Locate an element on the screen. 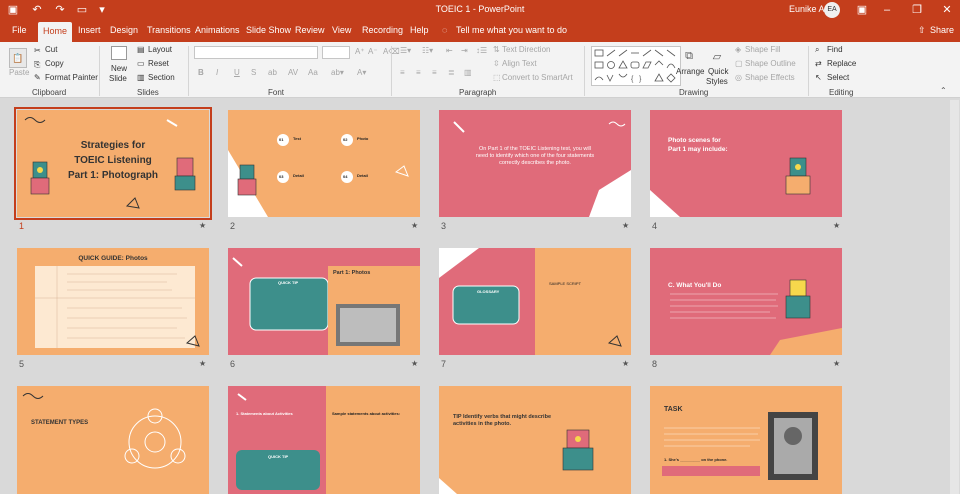  bullets-icon: ☰▾ is located at coordinates (405, 50).